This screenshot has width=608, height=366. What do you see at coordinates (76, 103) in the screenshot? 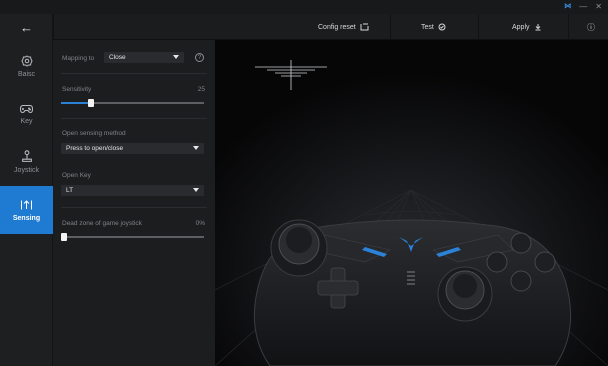
I see `sensitivity-slider-fill` at bounding box center [76, 103].